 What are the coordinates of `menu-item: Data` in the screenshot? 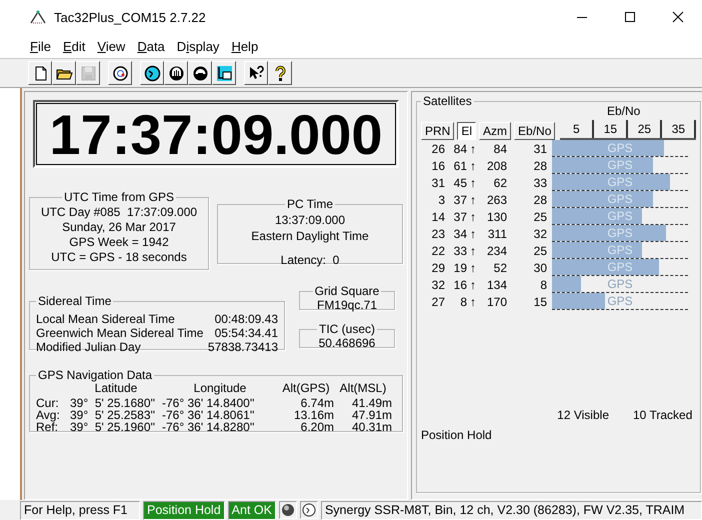 It's located at (151, 46).